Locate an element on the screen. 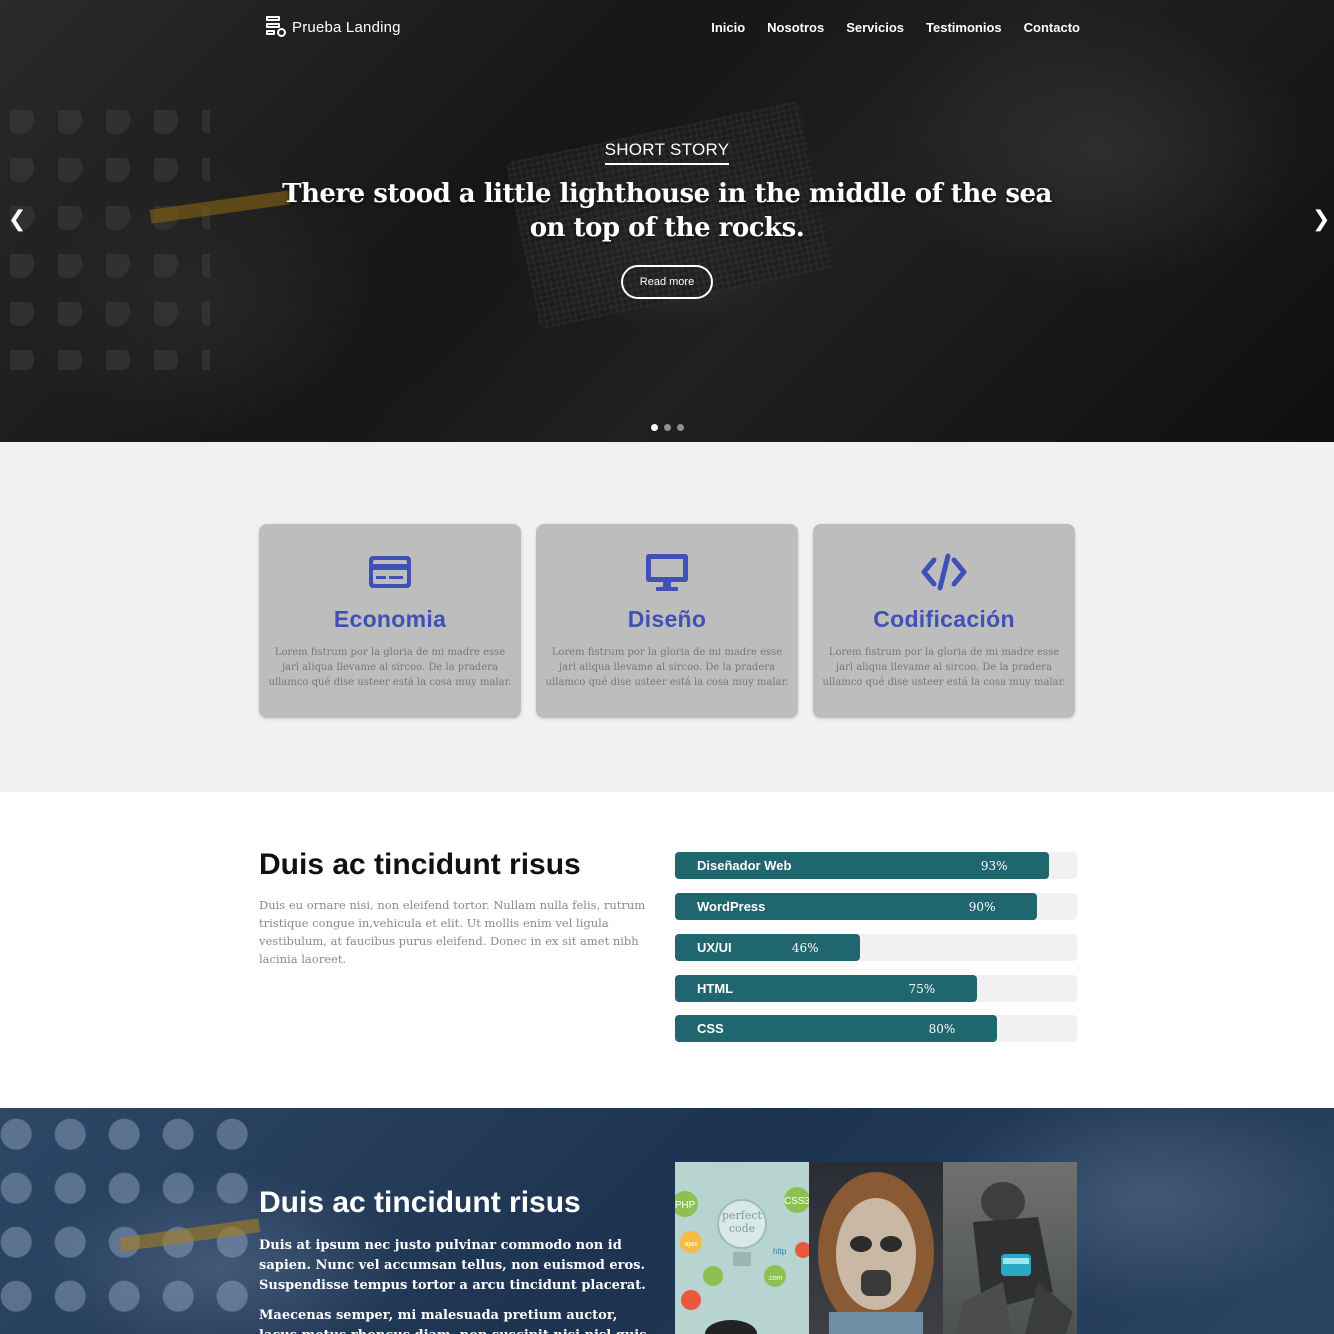 The image size is (1334, 1334). skill-bar-wordpress: WordPress 90% is located at coordinates (876, 906).